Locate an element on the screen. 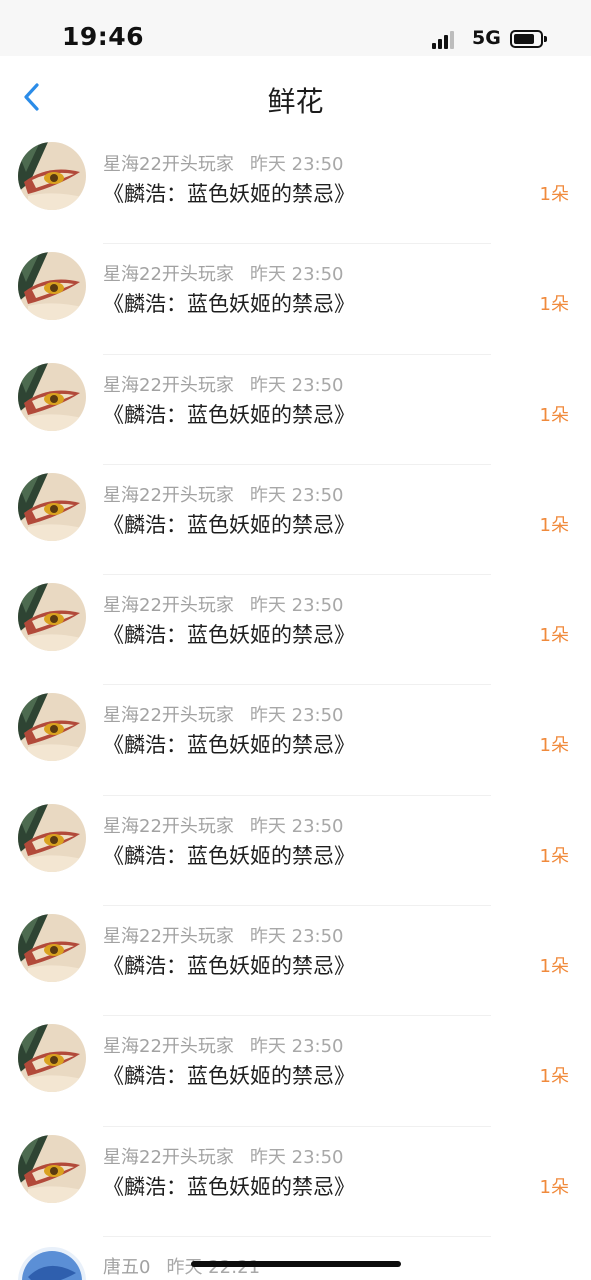 This screenshot has height=1280, width=591. network-label: 5G is located at coordinates (486, 38).